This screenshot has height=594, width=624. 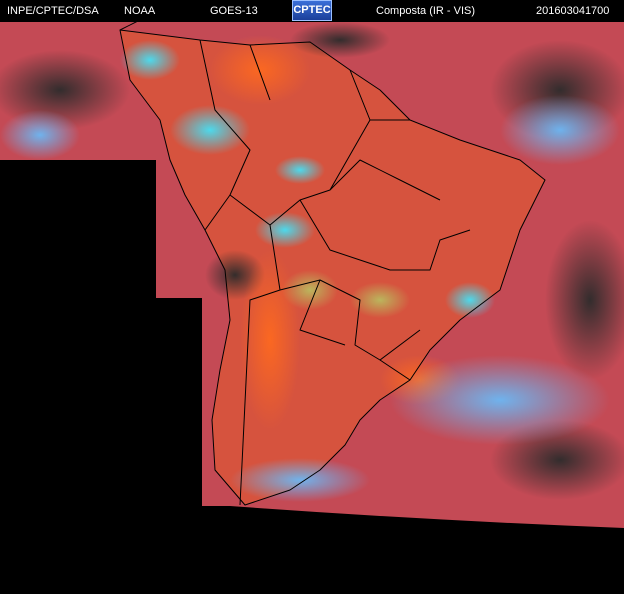 I want to click on timestamp-label: 201603041700, so click(x=573, y=11).